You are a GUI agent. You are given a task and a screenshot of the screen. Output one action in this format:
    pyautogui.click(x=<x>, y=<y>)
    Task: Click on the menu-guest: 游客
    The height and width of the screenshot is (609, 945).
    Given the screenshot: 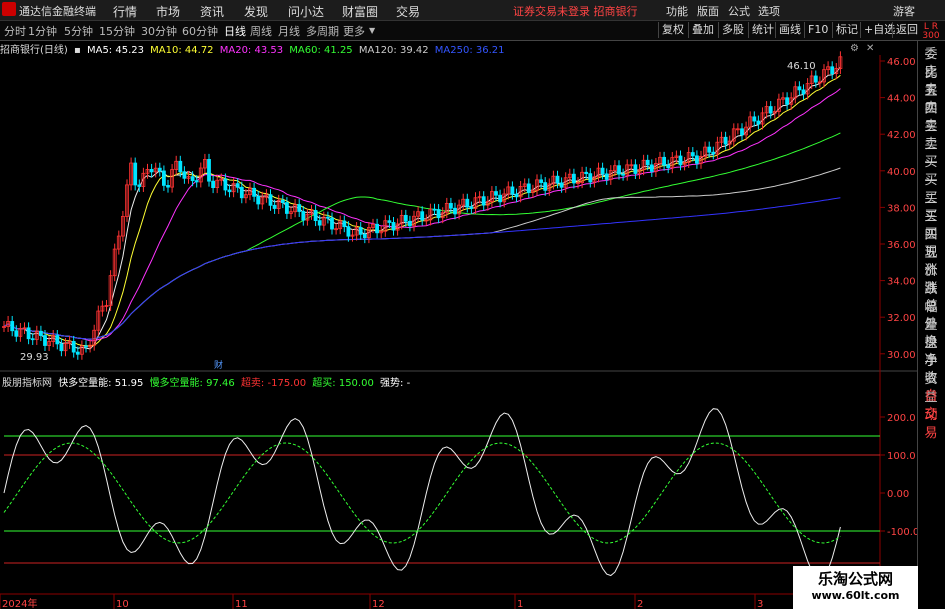 What is the action you would take?
    pyautogui.click(x=904, y=11)
    